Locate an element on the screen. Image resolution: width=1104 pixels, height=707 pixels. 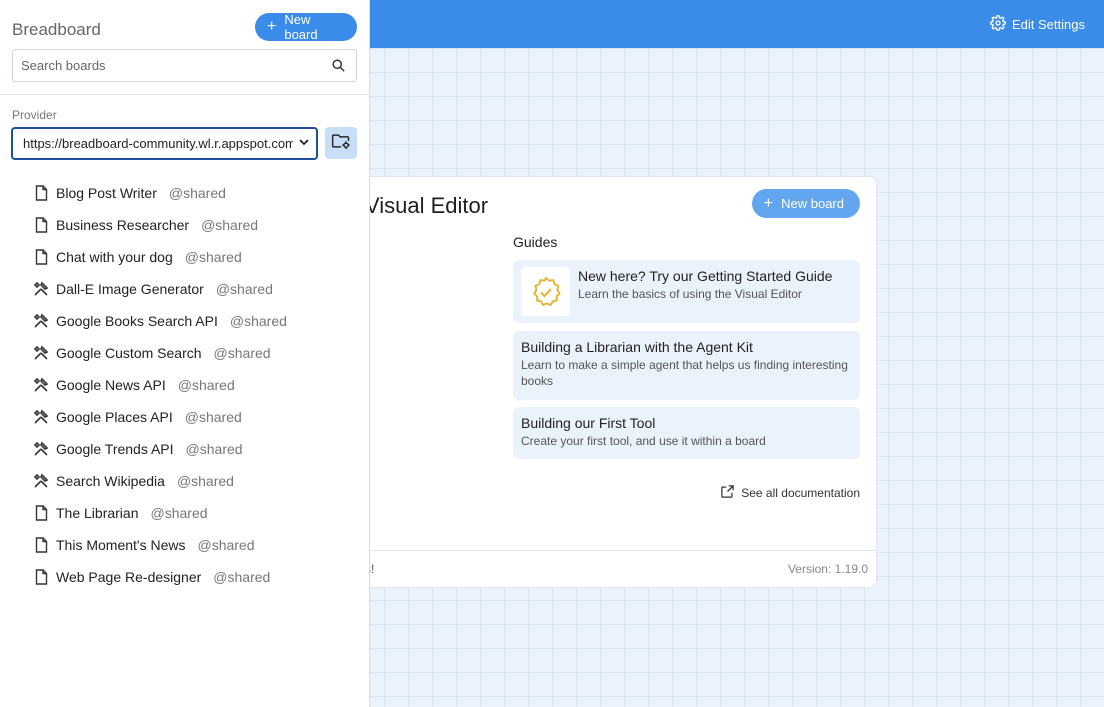
board-name: Google Places API is located at coordinates (114, 417).